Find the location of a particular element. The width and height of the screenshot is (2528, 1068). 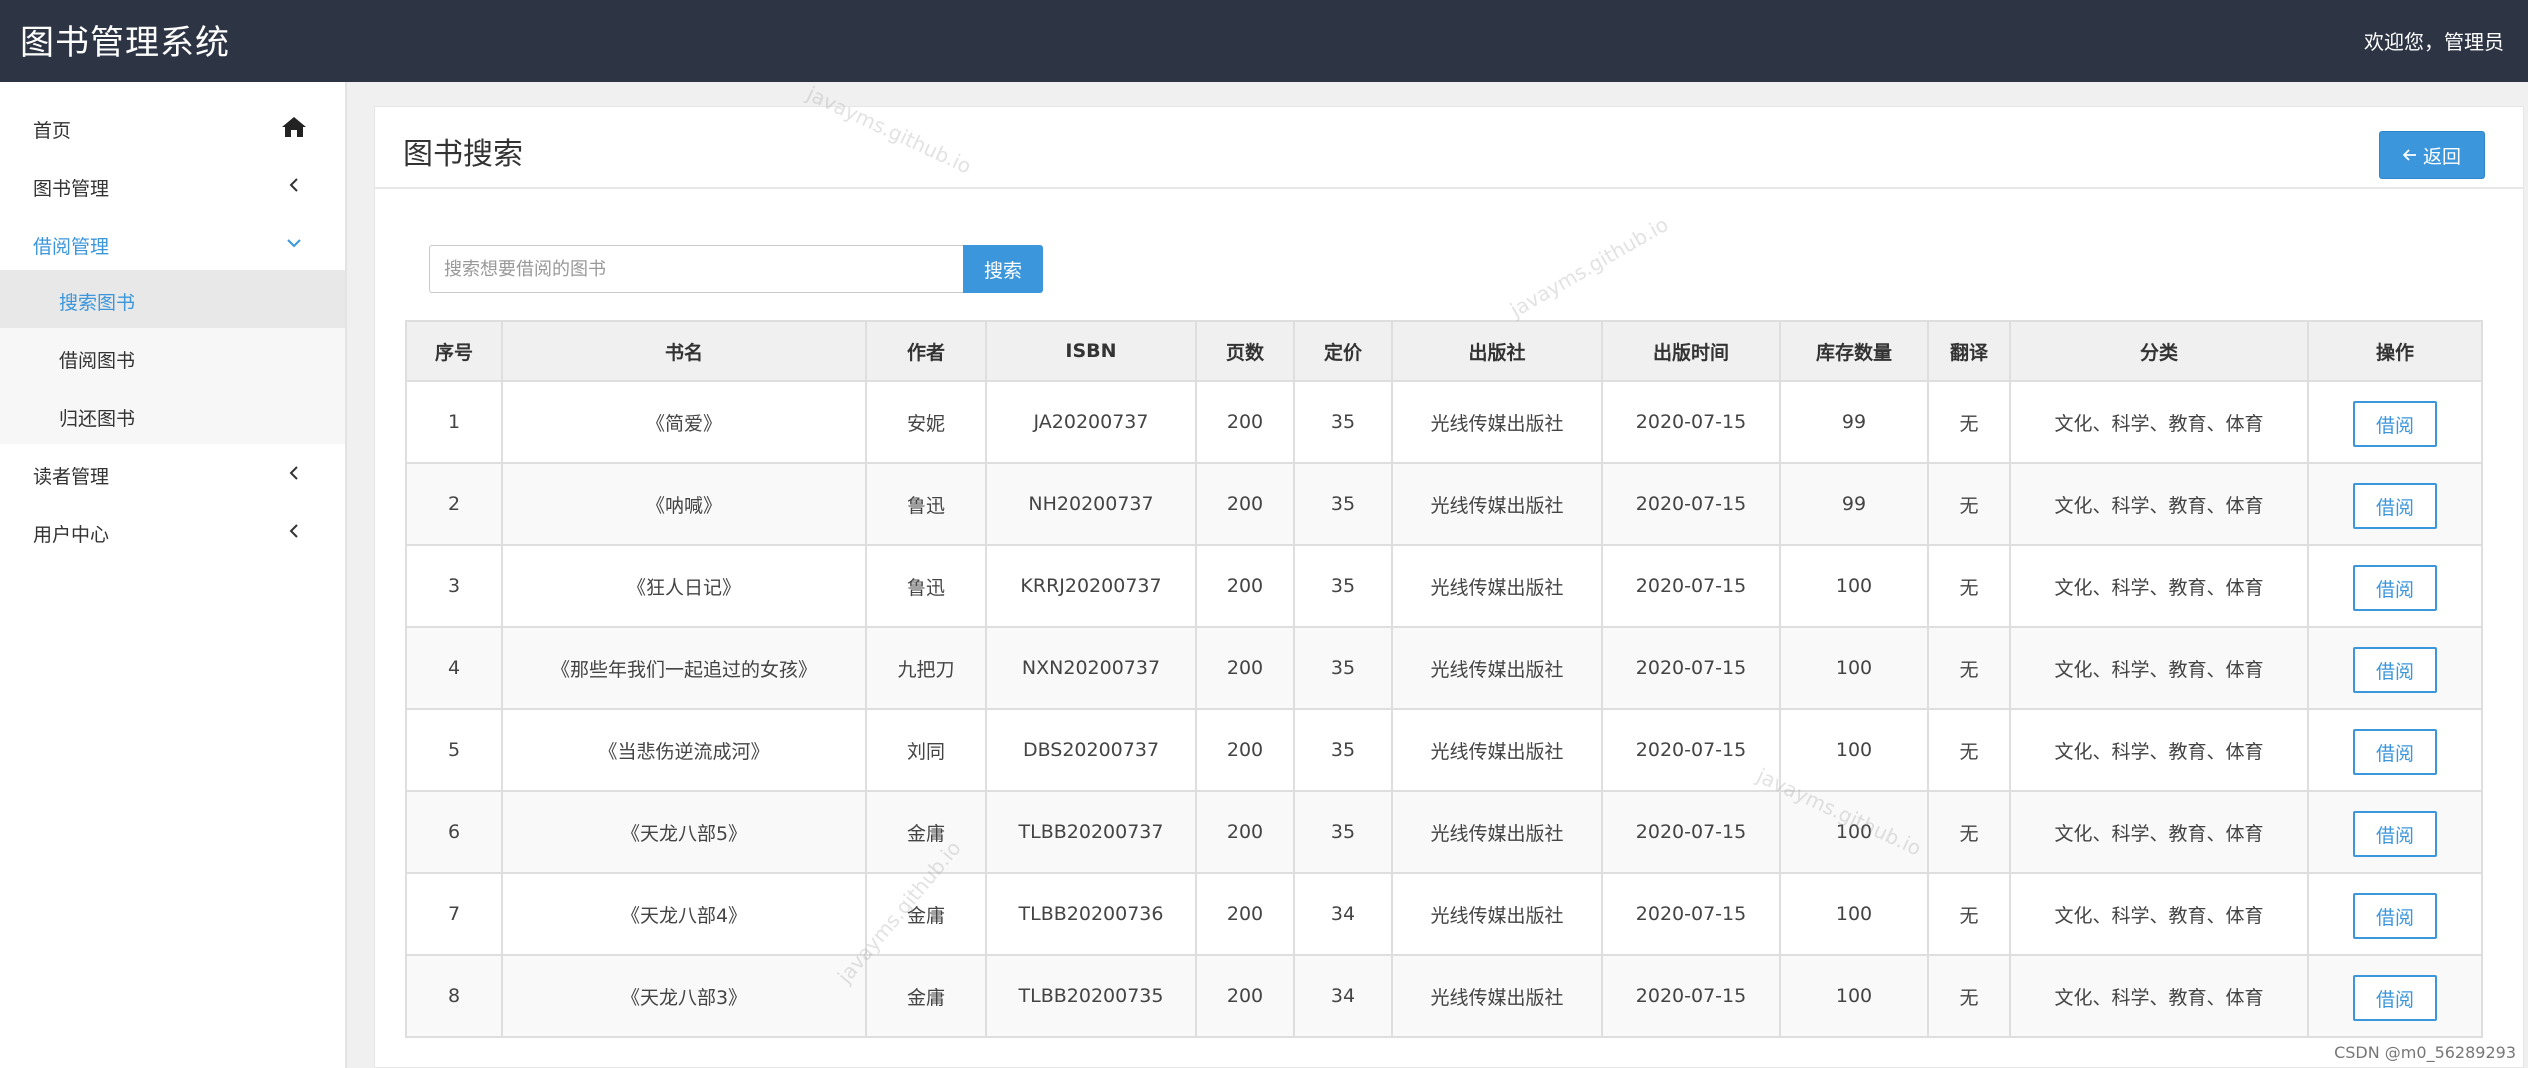

search-input is located at coordinates (698, 269).